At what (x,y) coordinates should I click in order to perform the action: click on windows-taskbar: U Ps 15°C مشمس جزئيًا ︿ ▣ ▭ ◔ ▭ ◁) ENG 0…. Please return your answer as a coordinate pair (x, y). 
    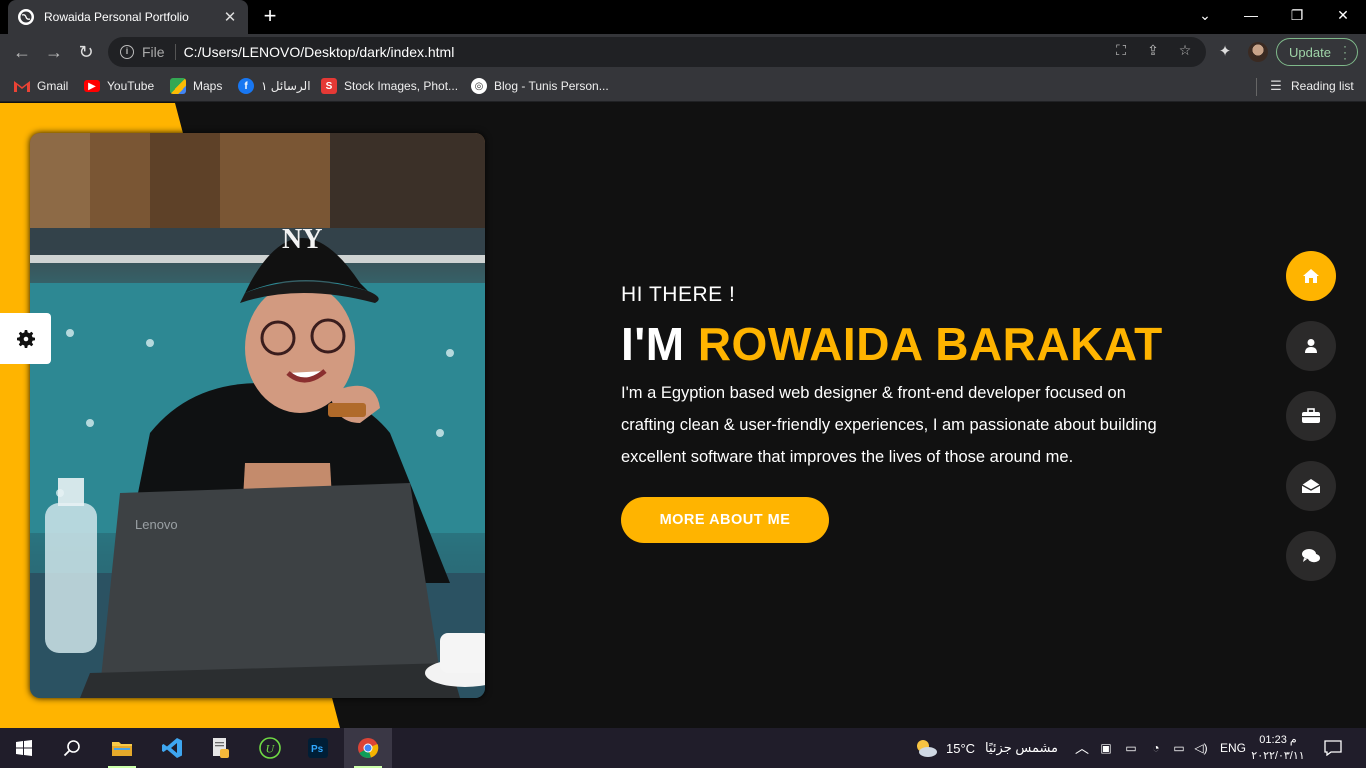
    Looking at the image, I should click on (683, 748).